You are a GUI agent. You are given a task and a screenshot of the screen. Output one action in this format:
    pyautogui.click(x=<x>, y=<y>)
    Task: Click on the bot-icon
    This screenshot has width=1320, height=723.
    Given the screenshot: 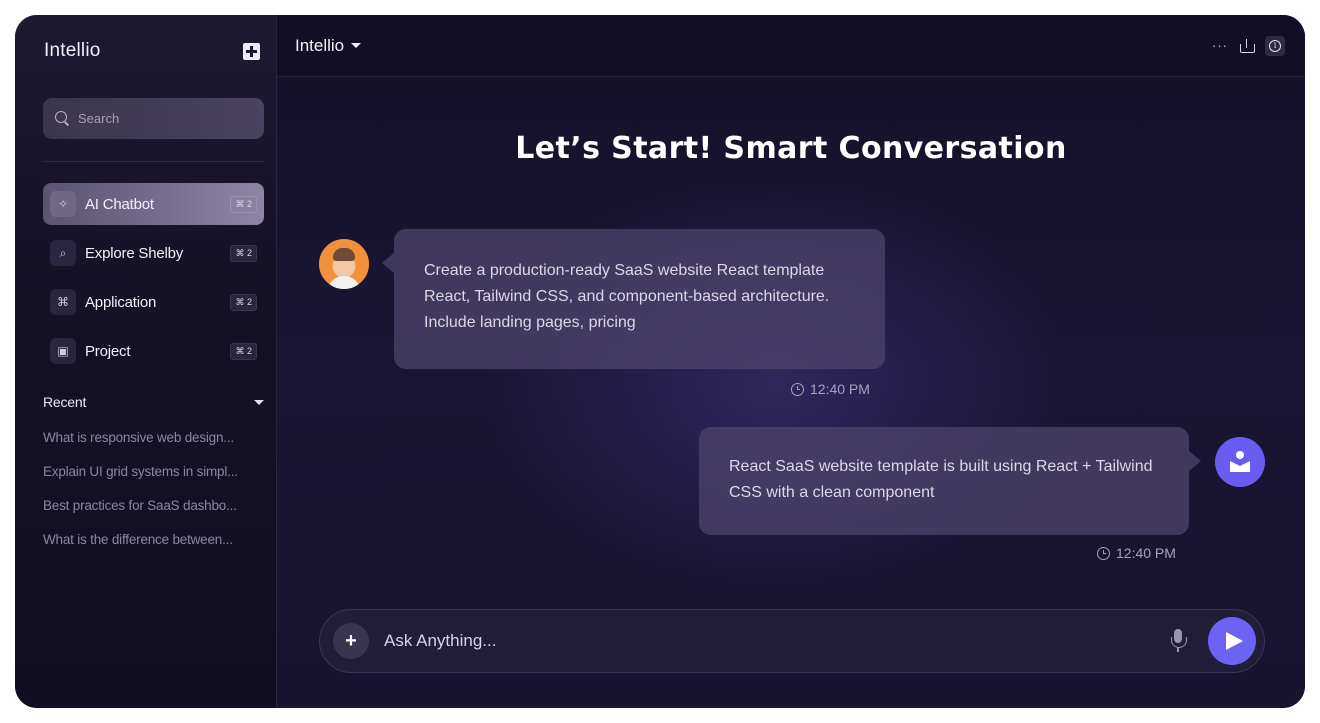 What is the action you would take?
    pyautogui.click(x=1240, y=462)
    